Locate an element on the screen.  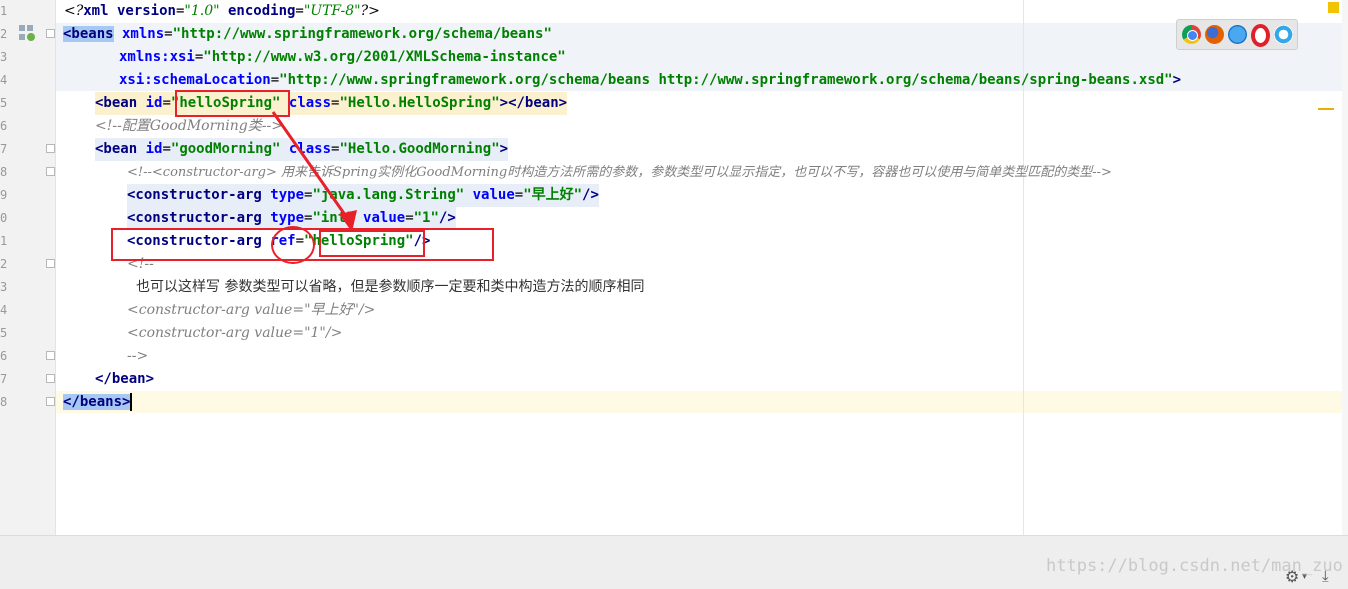
chrome-icon is located at coordinates (1191, 34).